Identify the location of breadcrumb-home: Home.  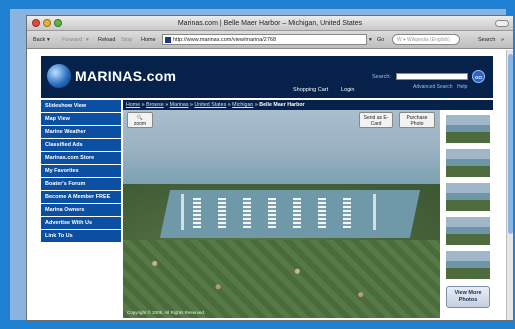
(133, 105).